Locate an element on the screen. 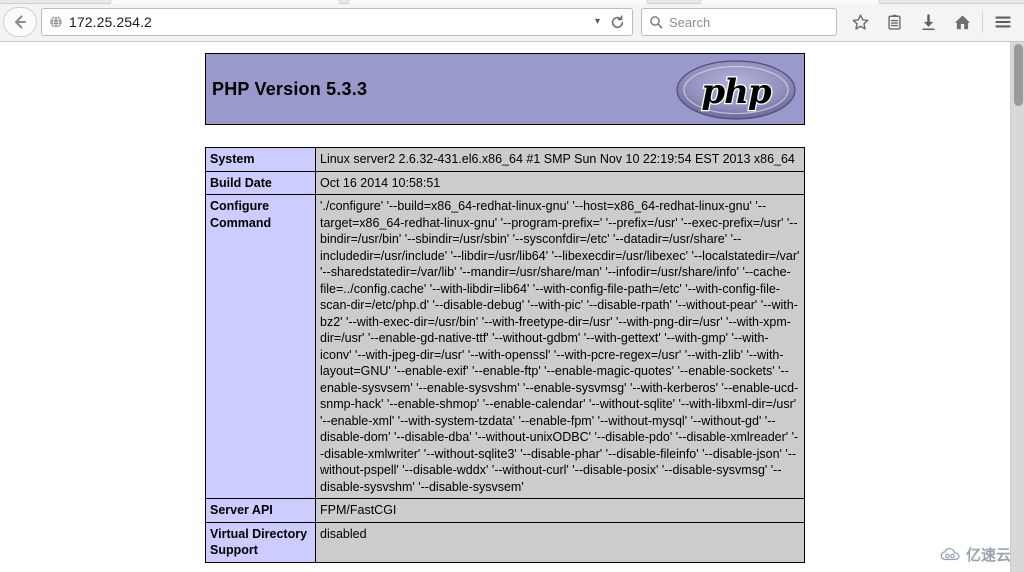  row-label: Virtual Directory Support is located at coordinates (260, 542).